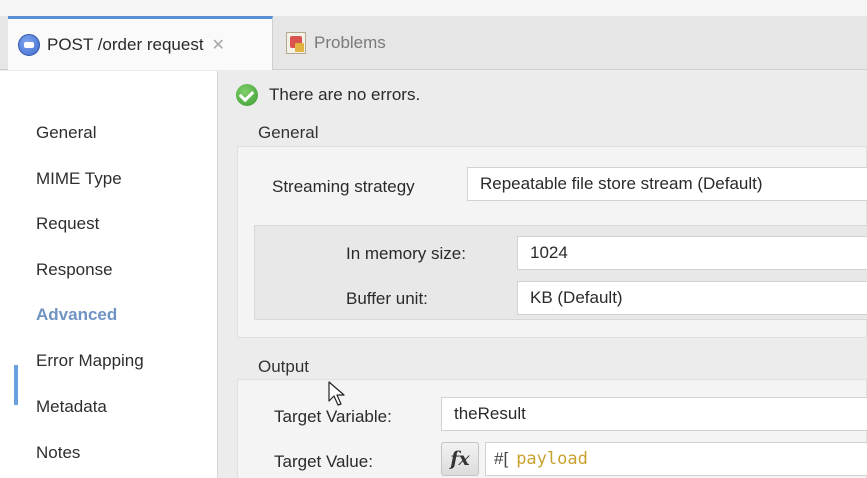  I want to click on sidebar-item-advanced: Advanced, so click(76, 315).